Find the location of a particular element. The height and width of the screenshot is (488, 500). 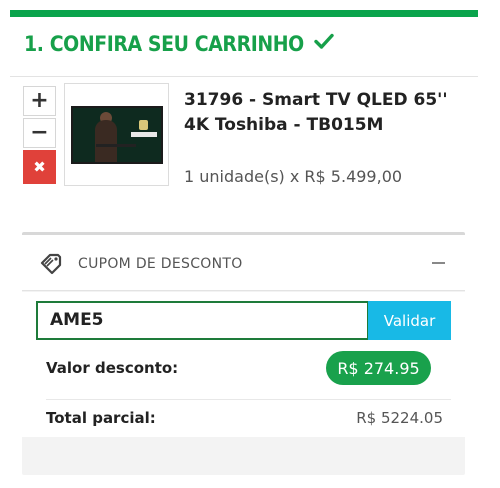

decrement-button: − is located at coordinates (39, 133).